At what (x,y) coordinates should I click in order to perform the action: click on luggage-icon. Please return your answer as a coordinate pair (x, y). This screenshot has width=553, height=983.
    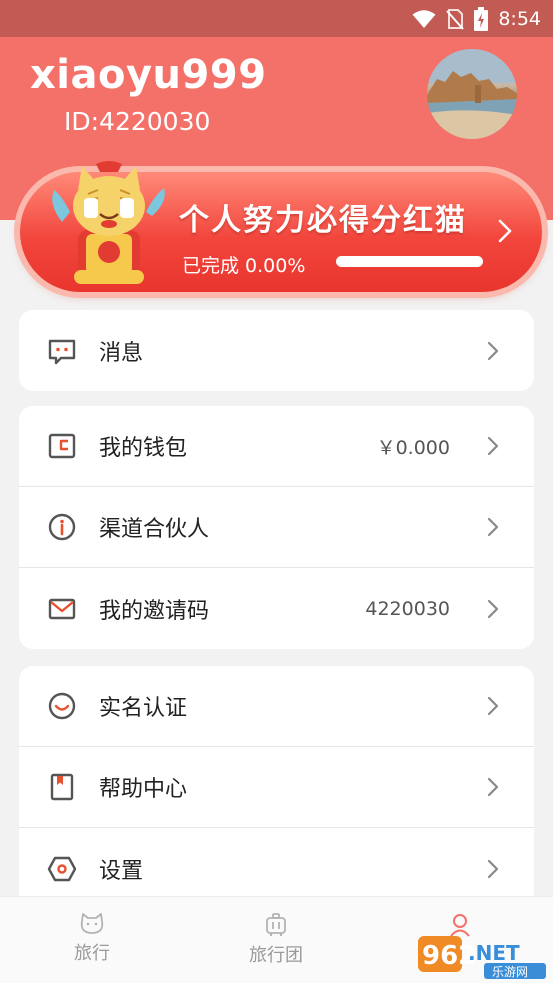
    Looking at the image, I should click on (276, 925).